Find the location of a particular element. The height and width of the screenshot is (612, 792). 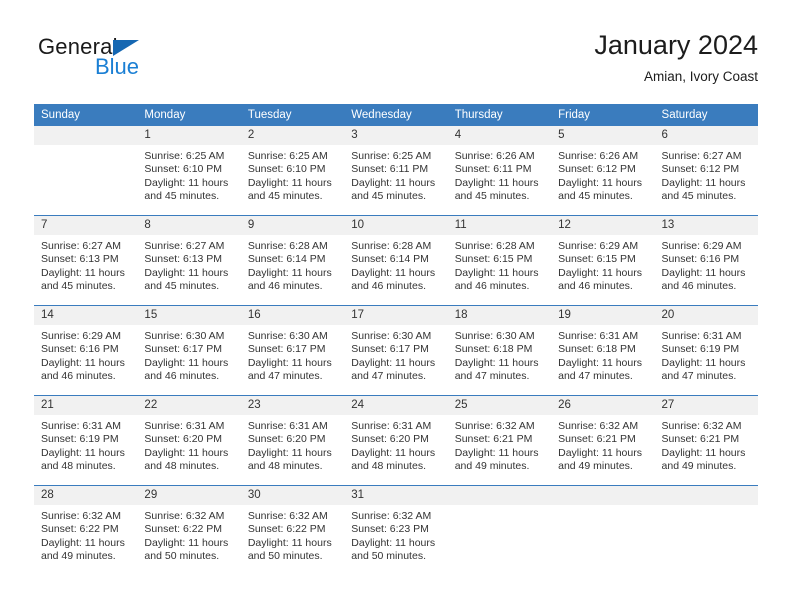

day-number: 27 is located at coordinates (706, 405).